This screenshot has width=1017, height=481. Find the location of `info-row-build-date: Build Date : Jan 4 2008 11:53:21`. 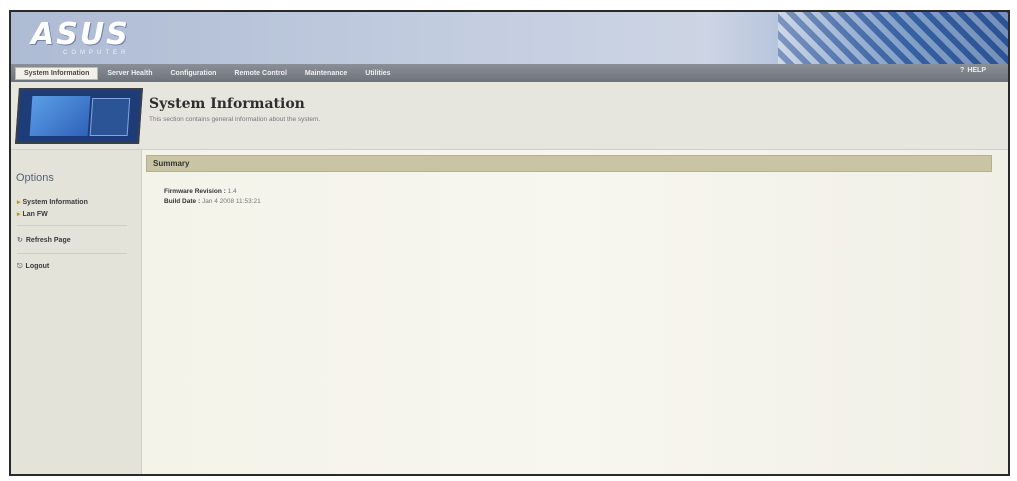

info-row-build-date: Build Date : Jan 4 2008 11:53:21 is located at coordinates (212, 201).